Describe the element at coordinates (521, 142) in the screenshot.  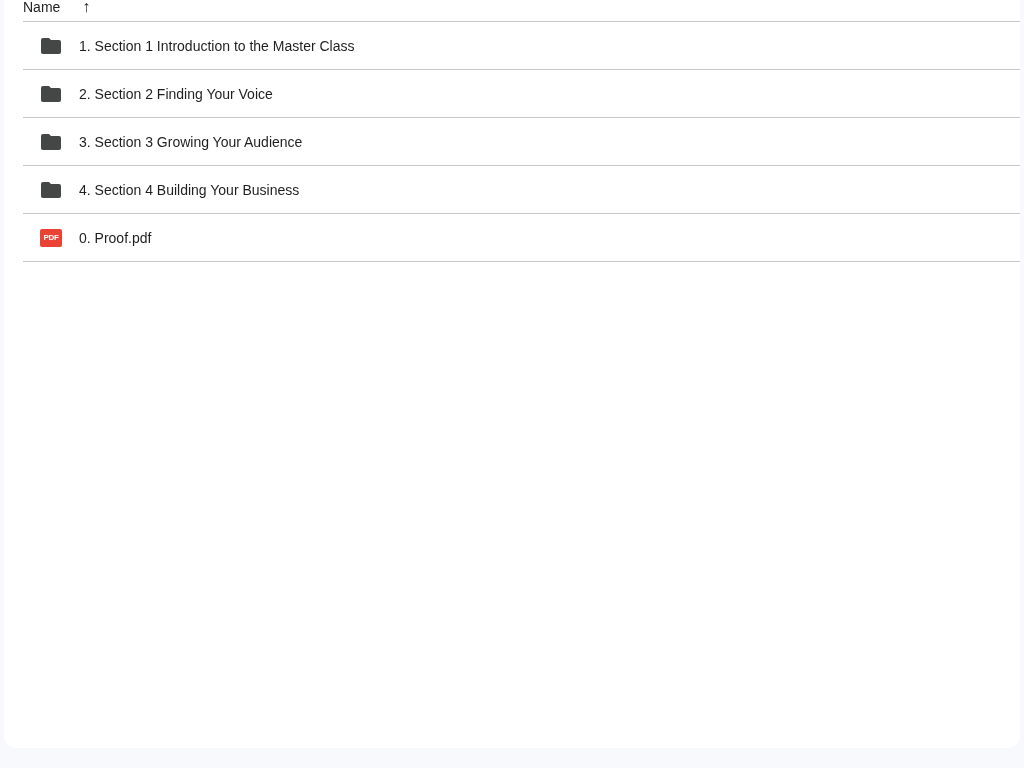
I see `file-row: 3. Section 3 Growing Your Audience` at that location.